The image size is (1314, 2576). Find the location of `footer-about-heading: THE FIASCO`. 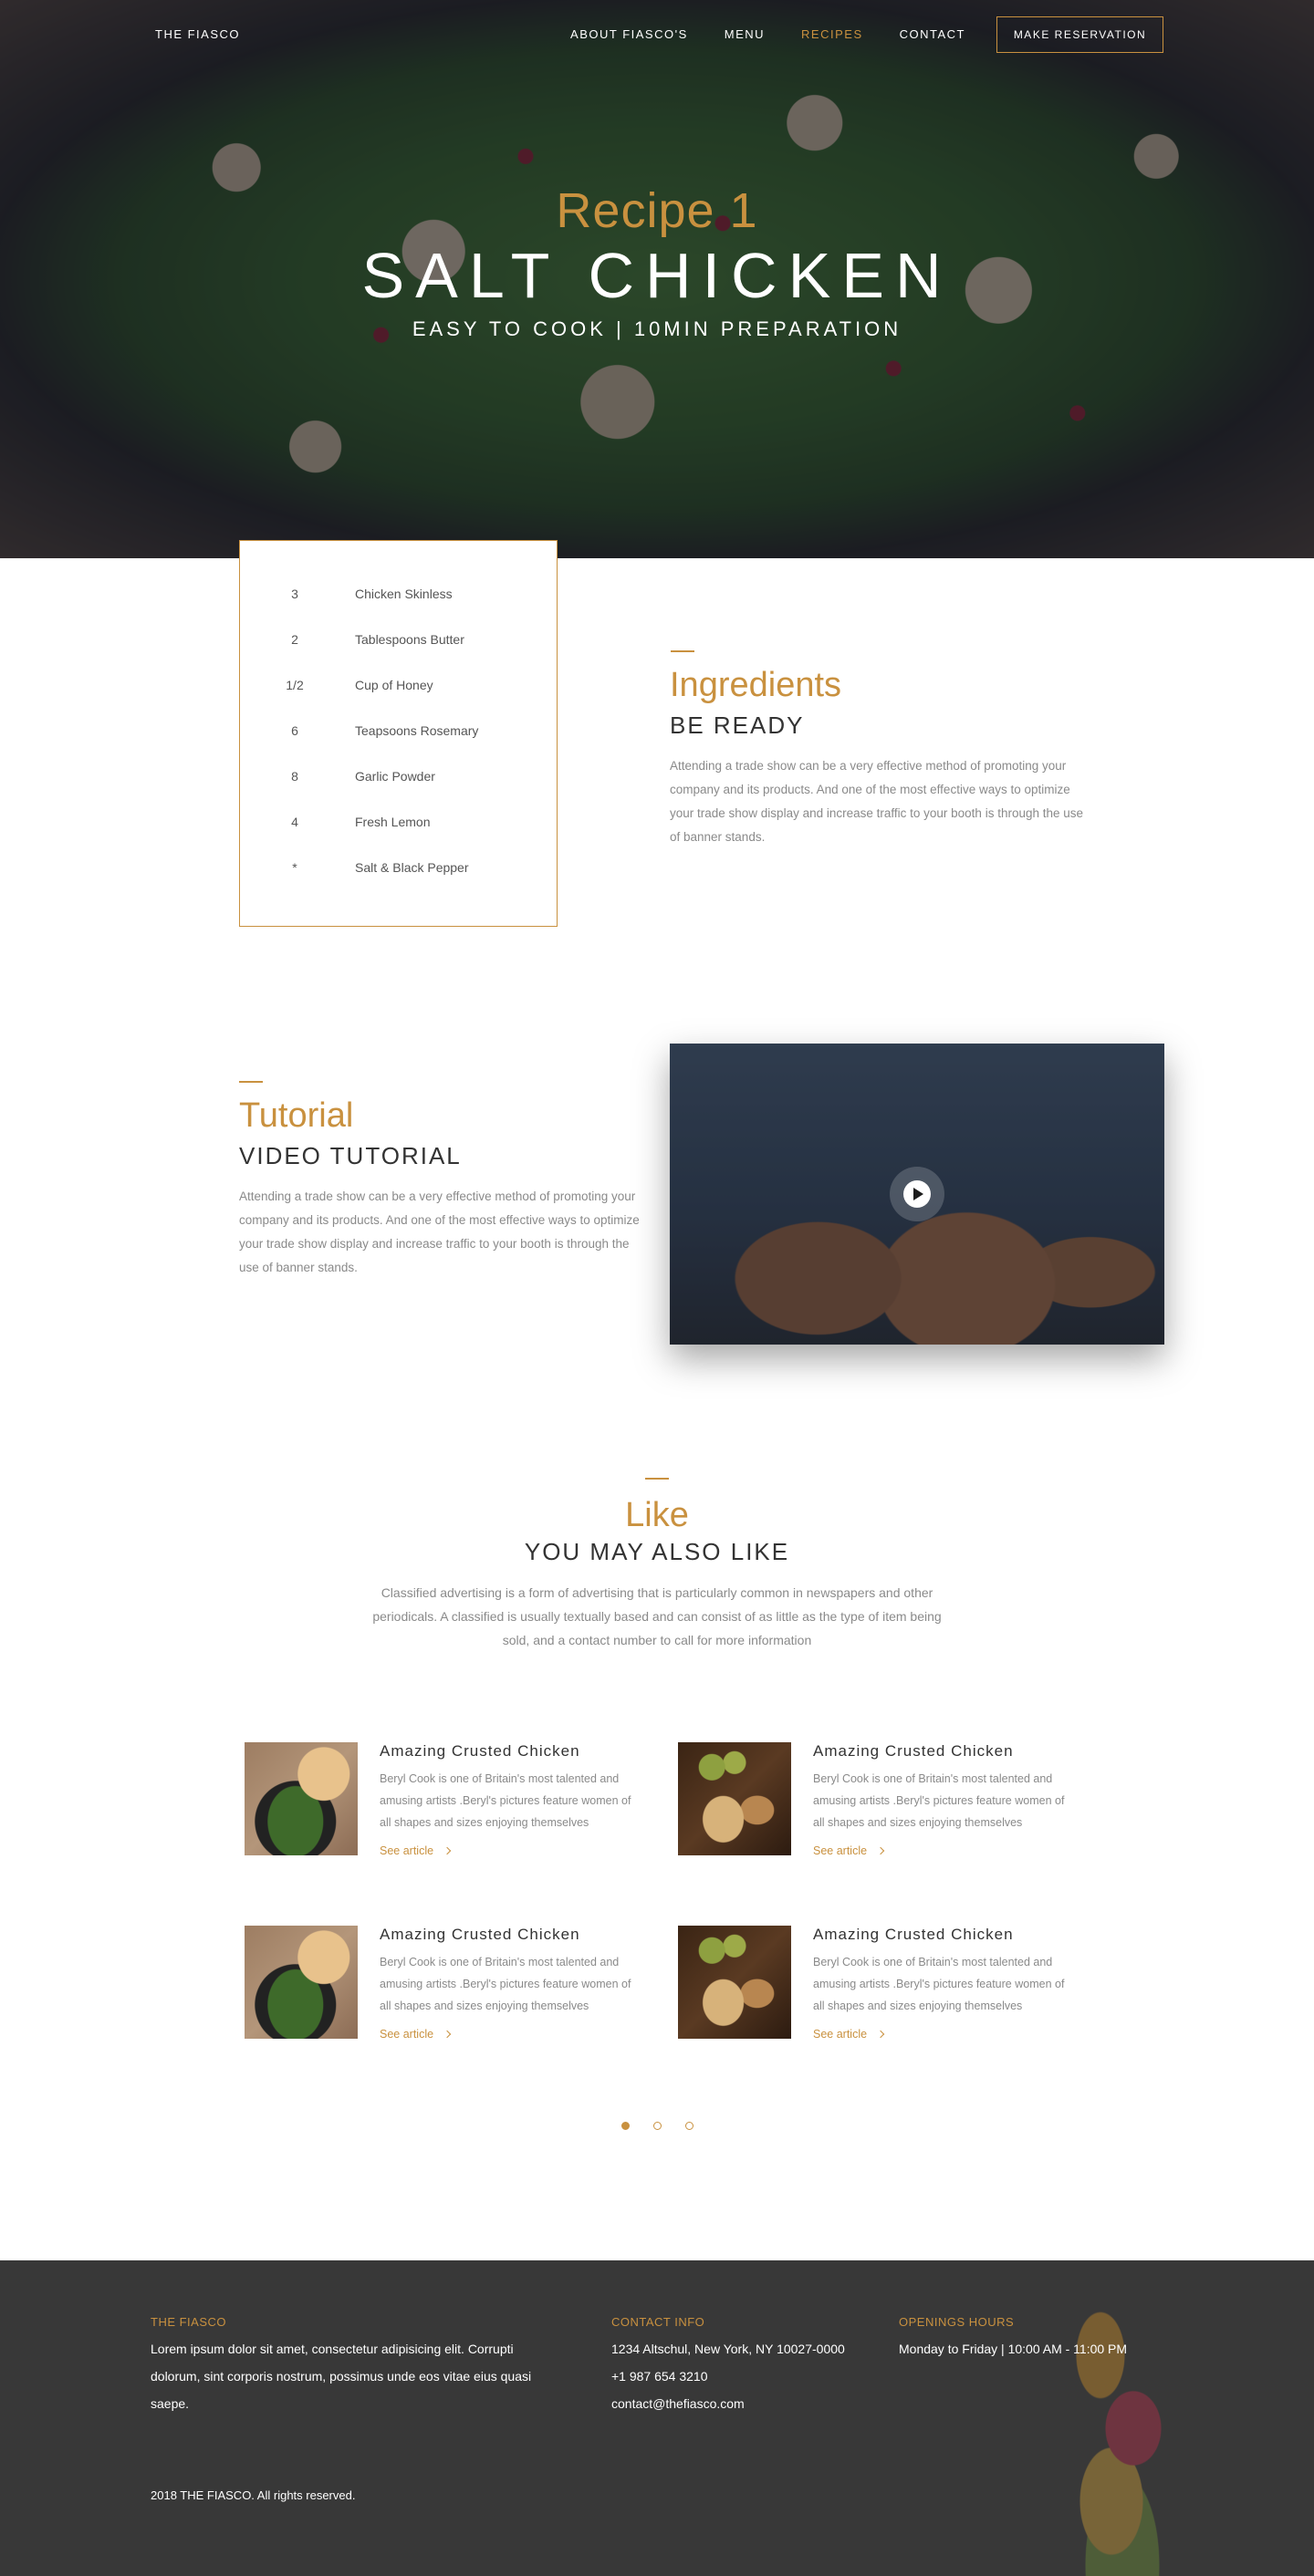

footer-about-heading: THE FIASCO is located at coordinates (189, 2322).